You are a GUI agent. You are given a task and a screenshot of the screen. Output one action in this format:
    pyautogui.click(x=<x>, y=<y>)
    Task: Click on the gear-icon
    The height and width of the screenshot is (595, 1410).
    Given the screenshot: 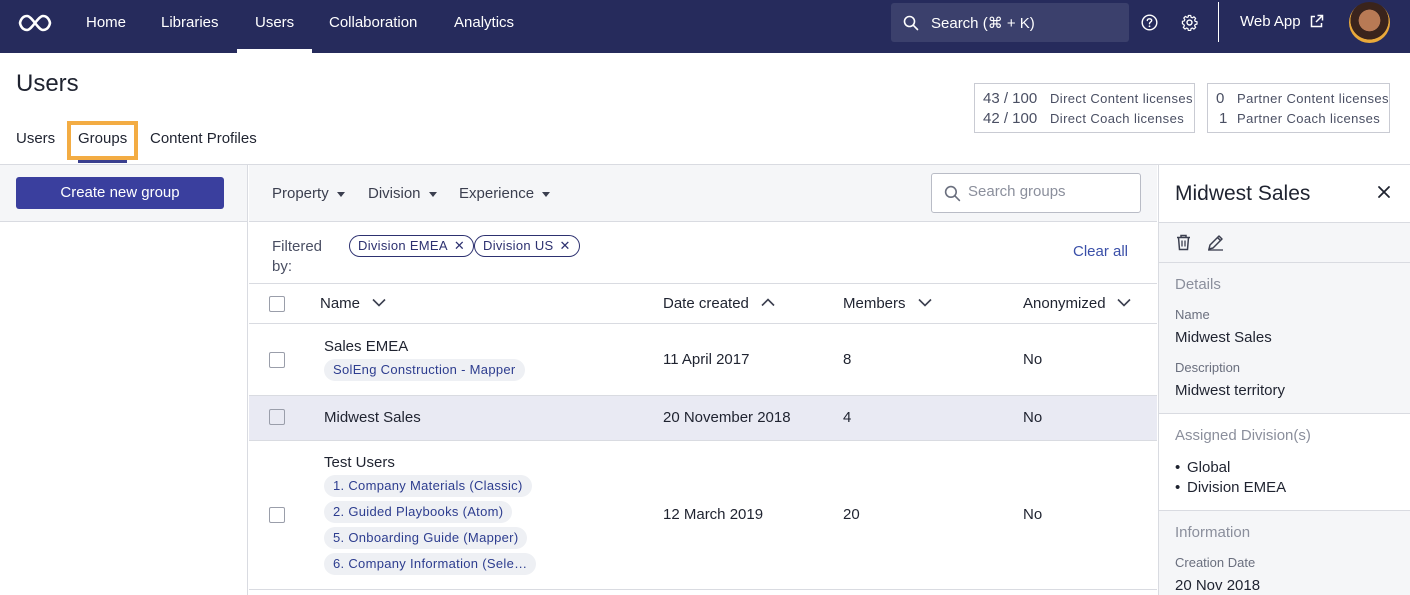 What is the action you would take?
    pyautogui.click(x=1189, y=22)
    